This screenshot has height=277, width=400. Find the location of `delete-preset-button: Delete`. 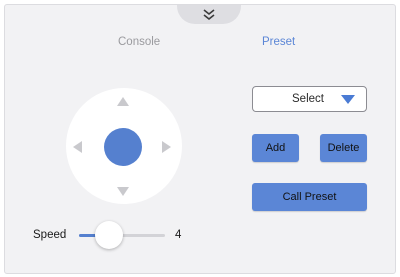

delete-preset-button: Delete is located at coordinates (343, 148).